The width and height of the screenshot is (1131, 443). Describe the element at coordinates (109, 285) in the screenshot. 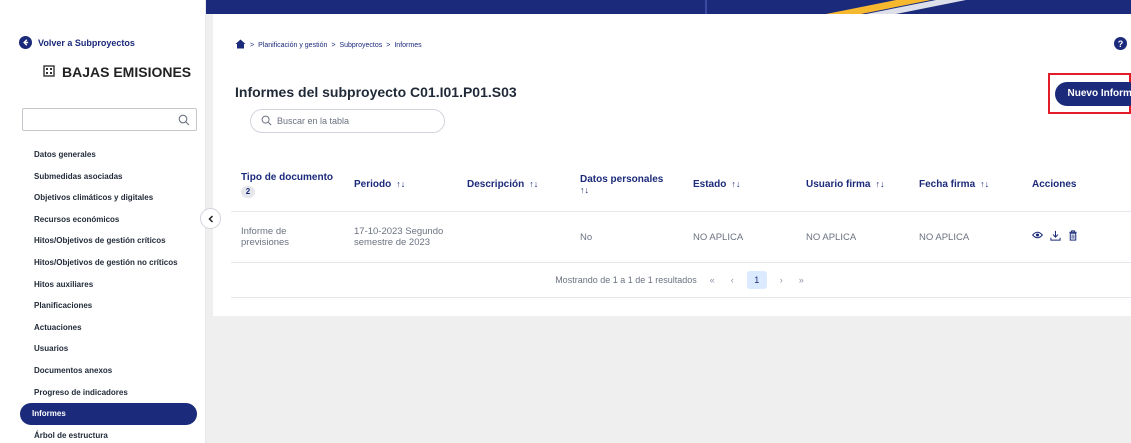

I see `sidebar-item-hitos-auxiliares: Hitos auxiliares` at that location.